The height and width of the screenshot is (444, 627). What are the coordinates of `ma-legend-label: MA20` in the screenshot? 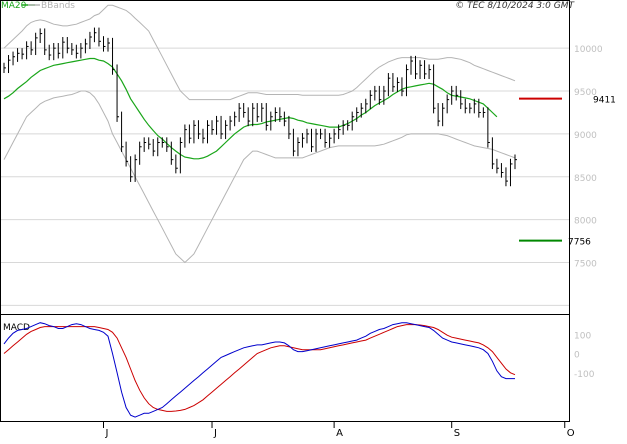 It's located at (14, 6).